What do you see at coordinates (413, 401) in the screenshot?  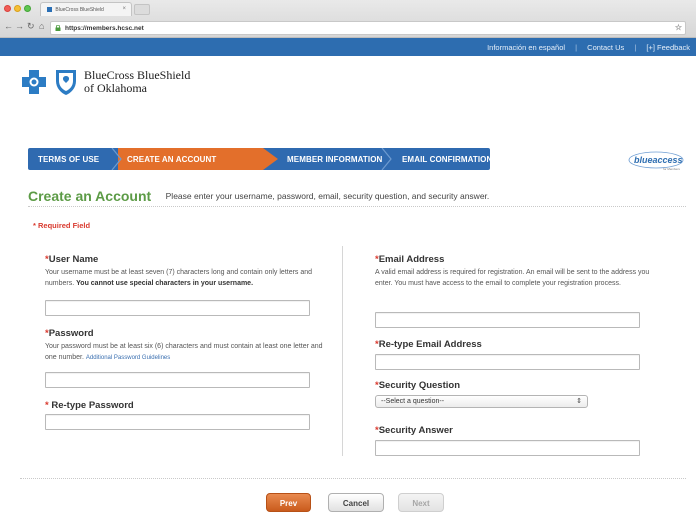 I see `security-question-selected: --Select a question--` at bounding box center [413, 401].